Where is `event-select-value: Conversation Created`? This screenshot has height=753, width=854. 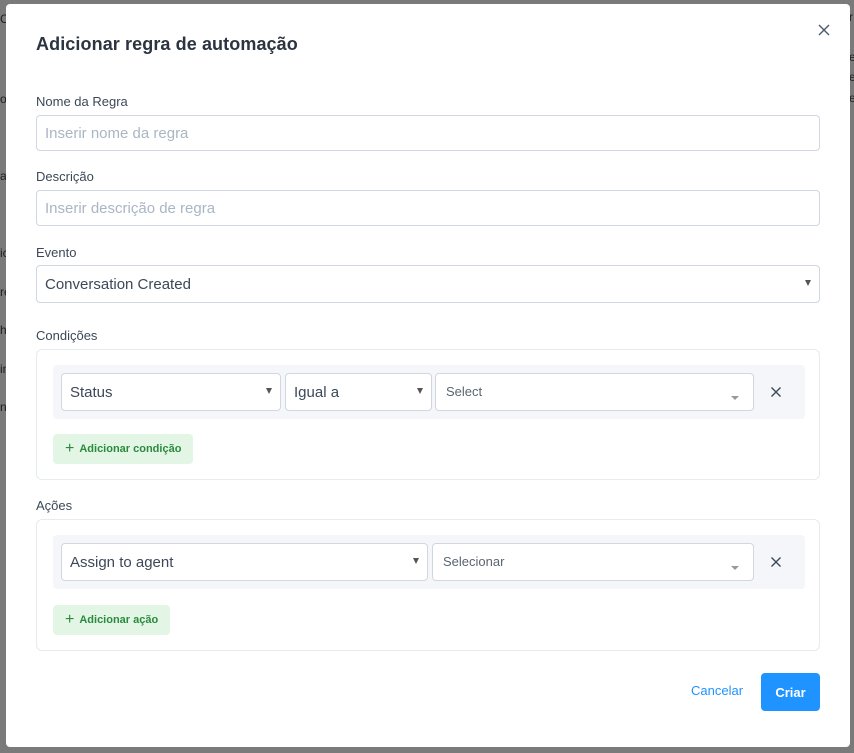
event-select-value: Conversation Created is located at coordinates (118, 284).